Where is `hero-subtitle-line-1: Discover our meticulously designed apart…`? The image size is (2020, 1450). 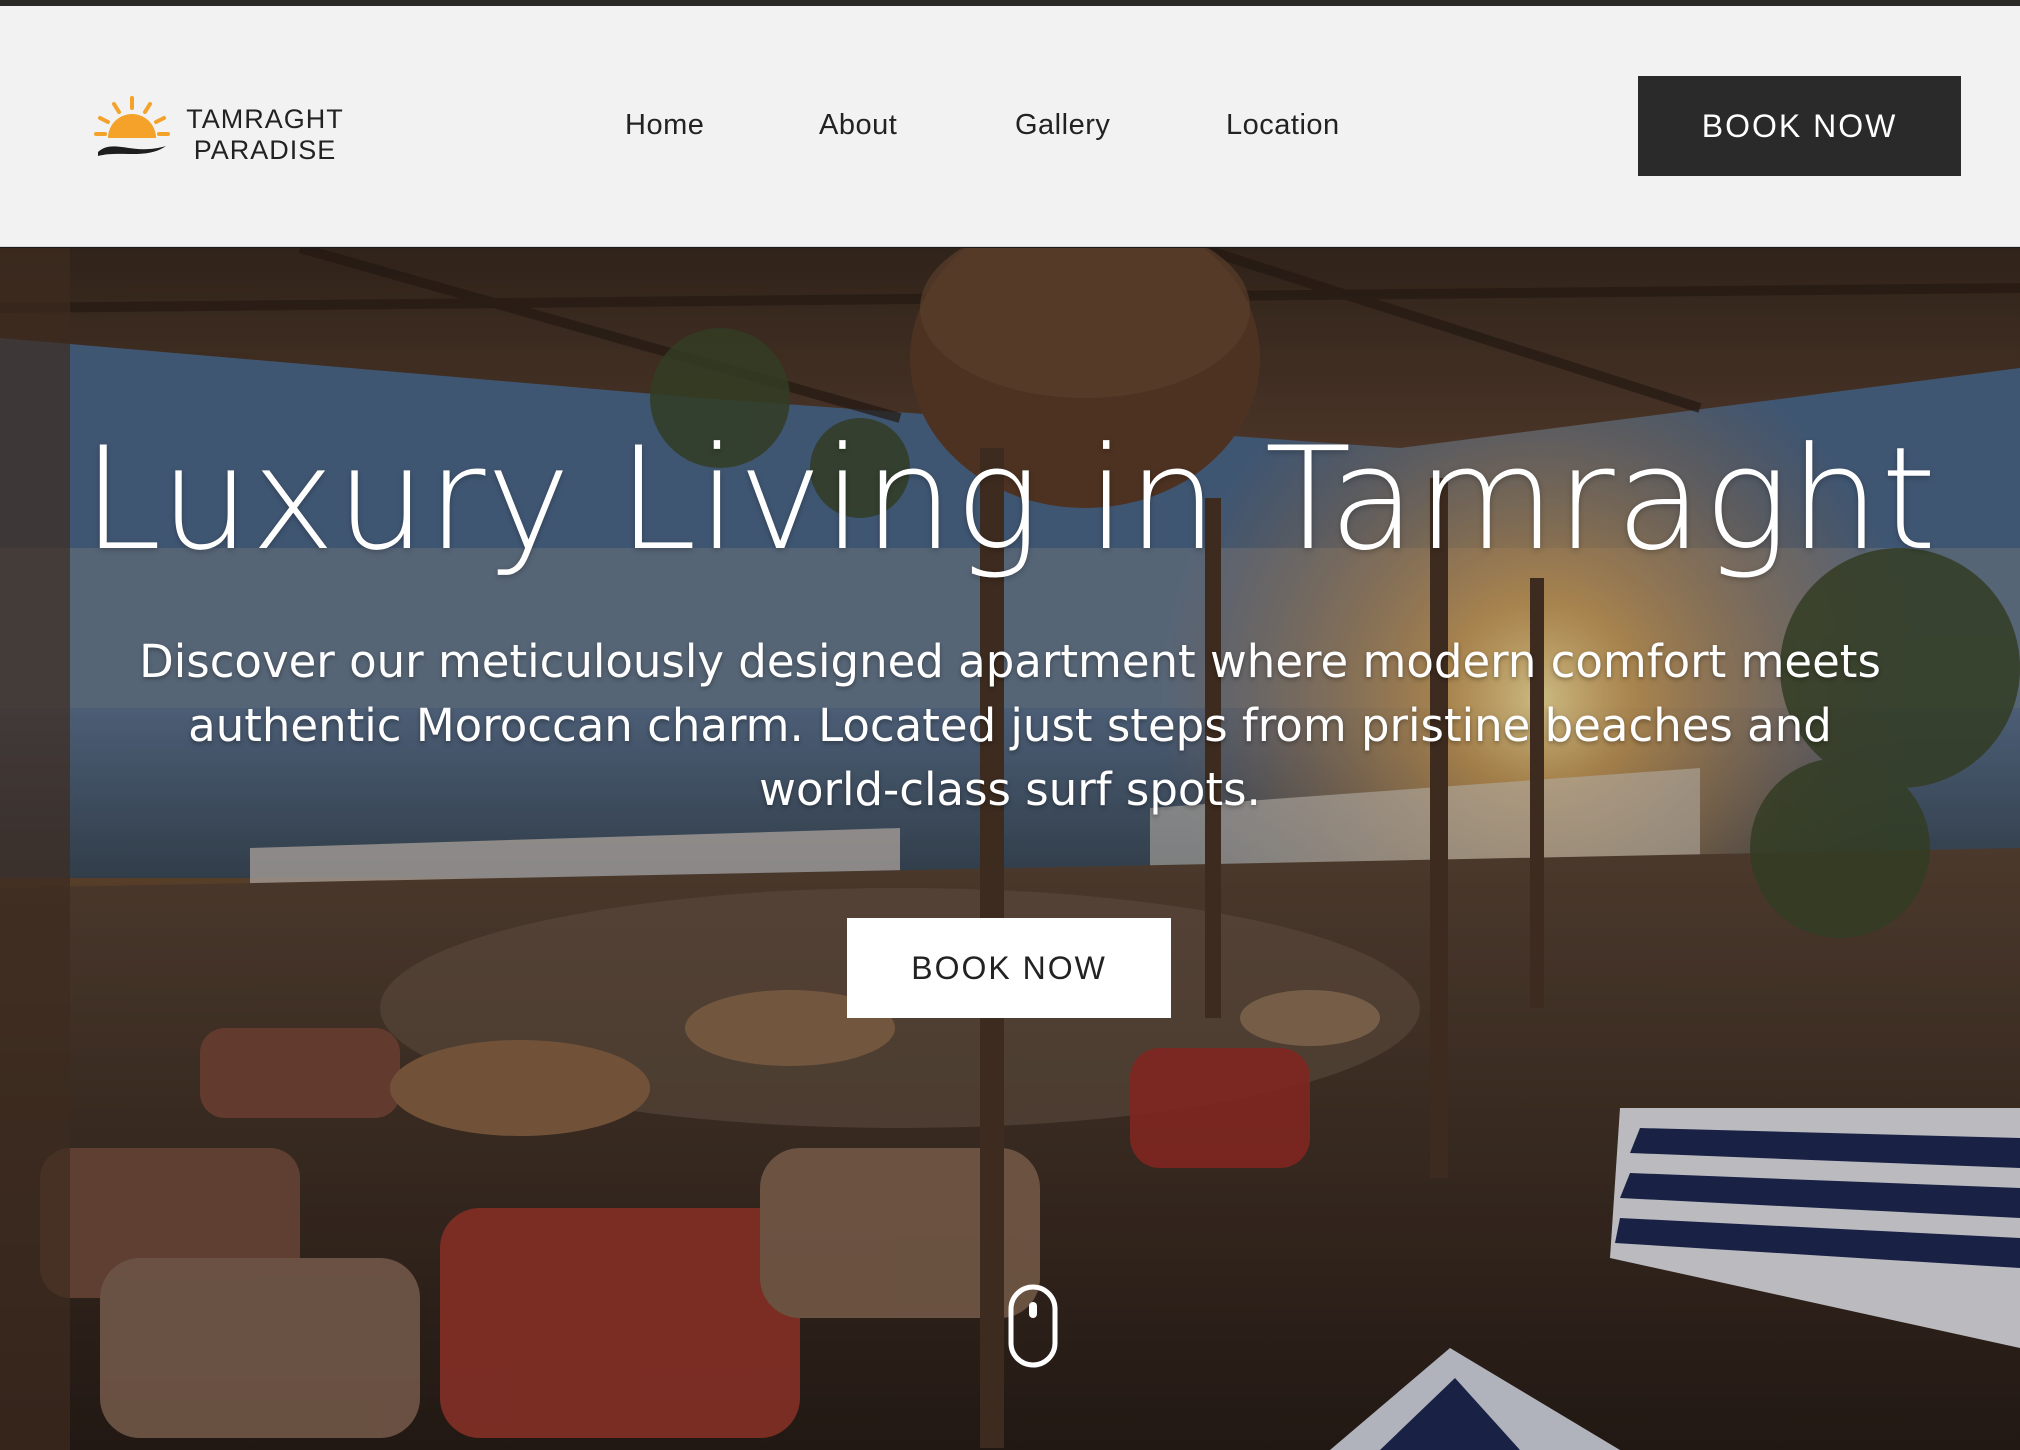 hero-subtitle-line-1: Discover our meticulously designed apart… is located at coordinates (1010, 661).